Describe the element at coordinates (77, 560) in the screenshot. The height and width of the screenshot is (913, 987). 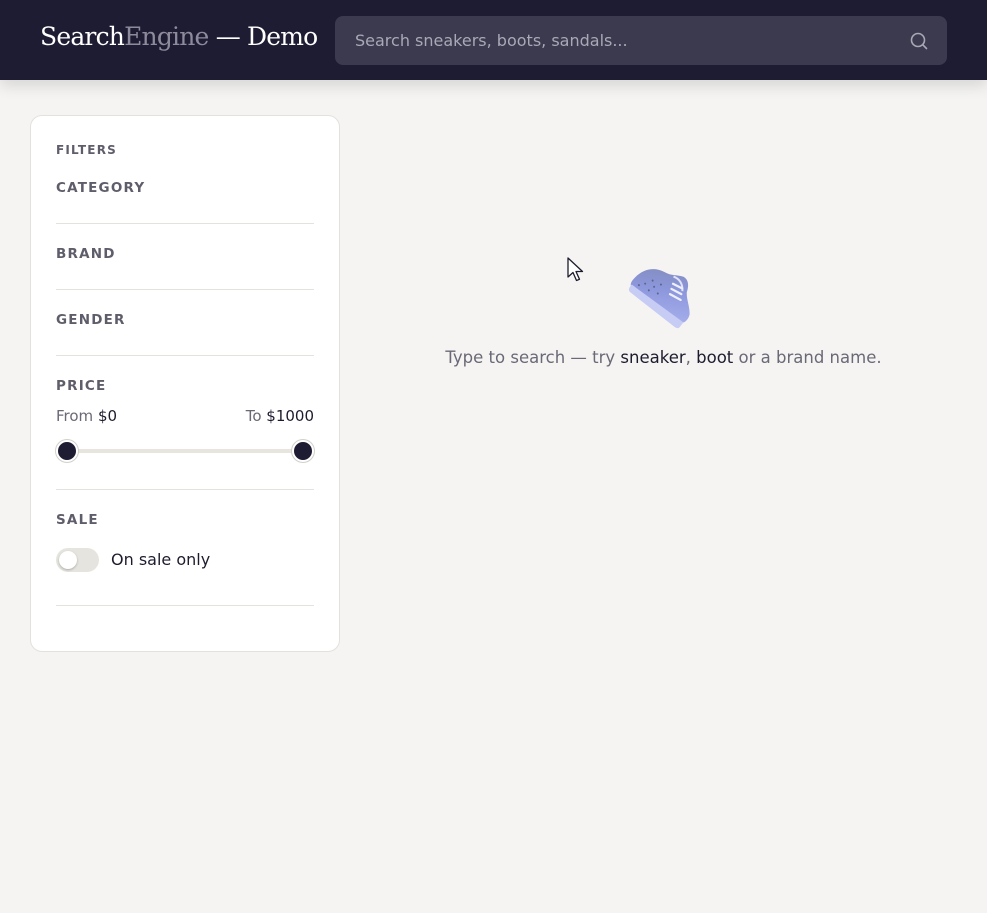
I see `on-sale-toggle` at that location.